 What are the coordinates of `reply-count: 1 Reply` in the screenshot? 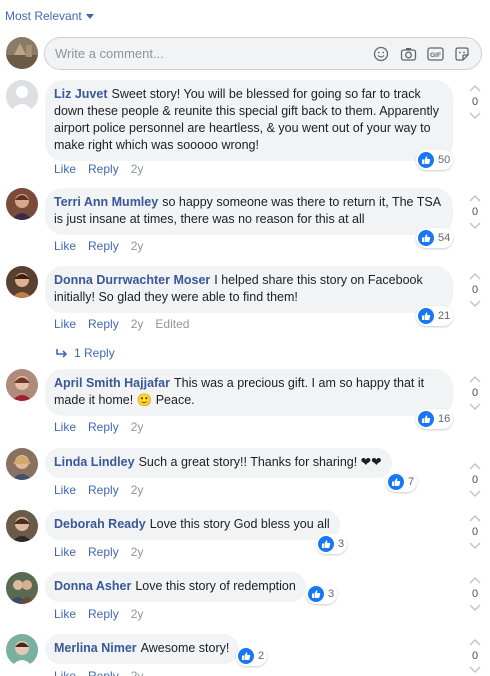 It's located at (94, 353).